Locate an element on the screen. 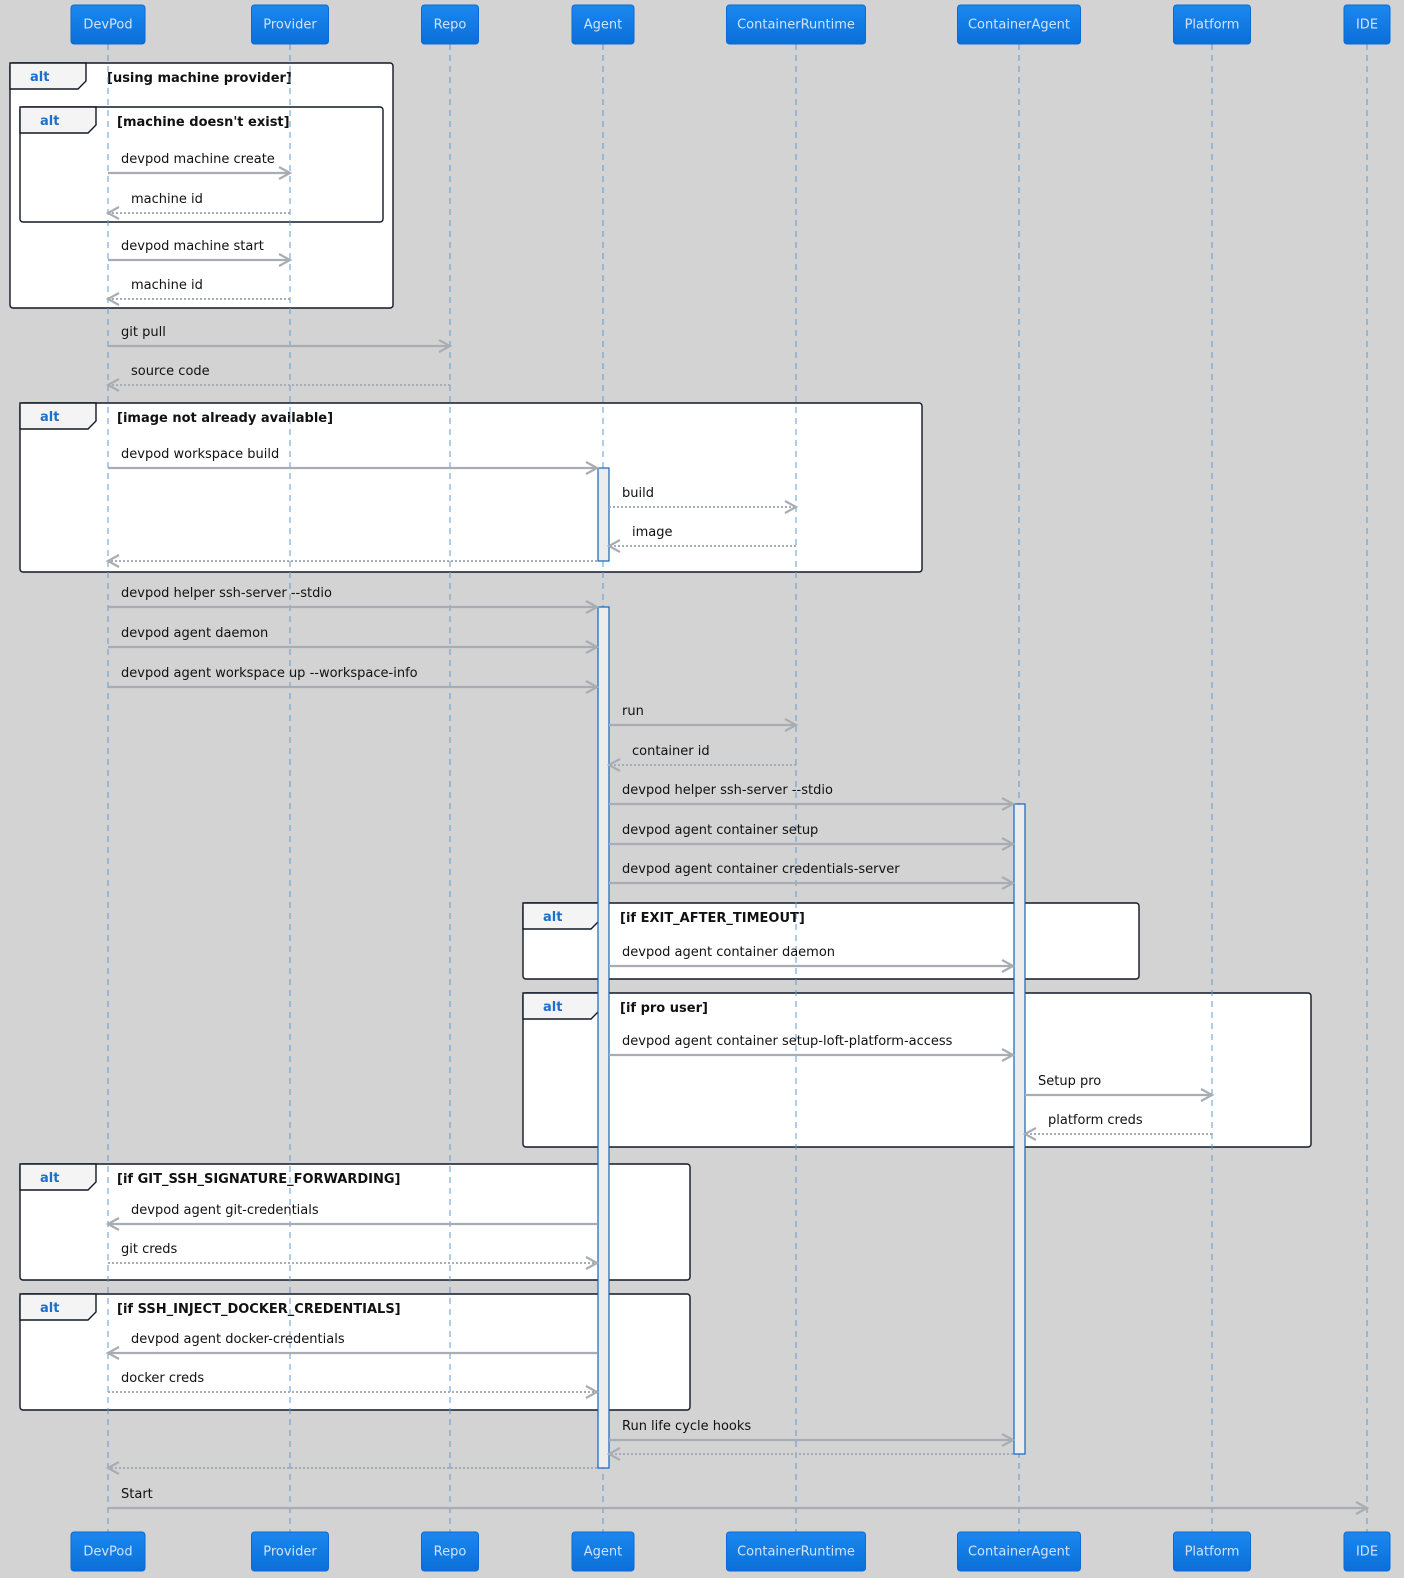  message: run is located at coordinates (704, 718).